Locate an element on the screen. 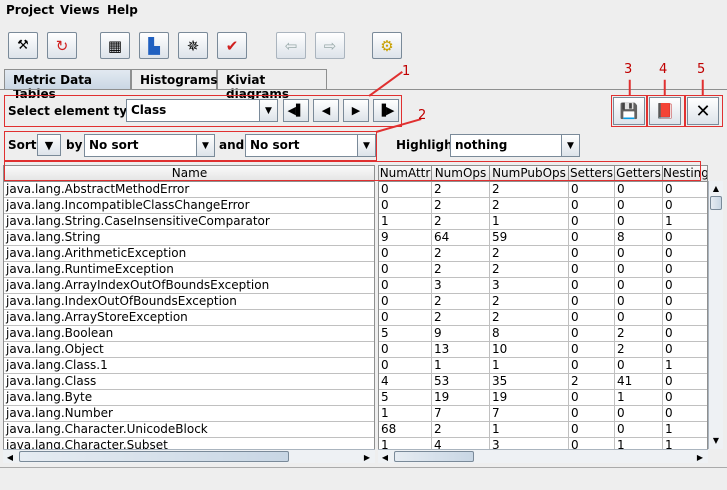 The image size is (727, 490). highlight-combo: nothing ▼ is located at coordinates (515, 145).